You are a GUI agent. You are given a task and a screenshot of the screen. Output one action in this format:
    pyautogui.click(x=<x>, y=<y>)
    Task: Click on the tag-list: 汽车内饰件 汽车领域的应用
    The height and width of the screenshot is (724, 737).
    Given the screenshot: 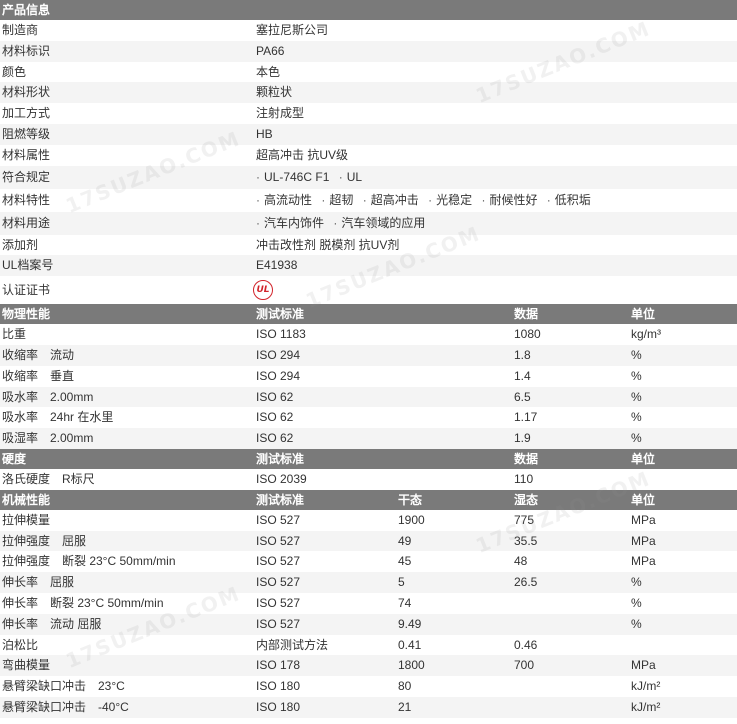 What is the action you would take?
    pyautogui.click(x=343, y=223)
    